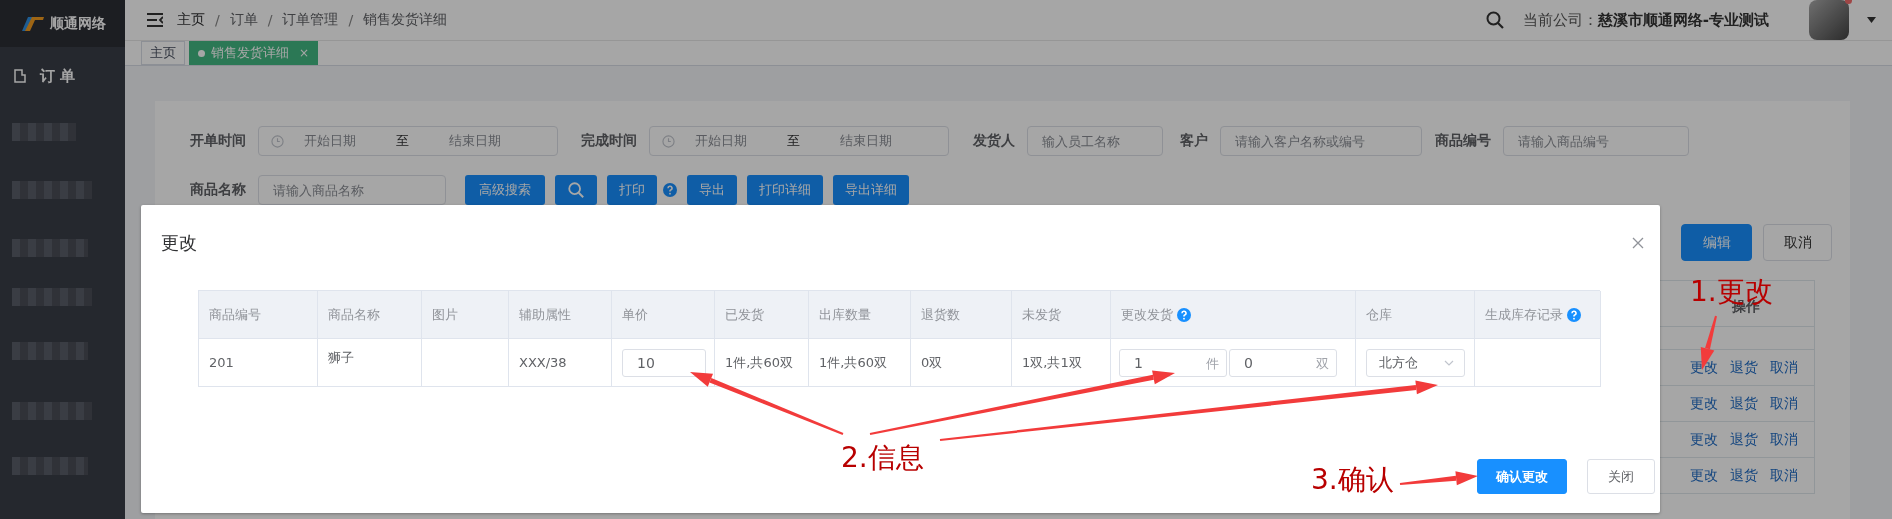 The height and width of the screenshot is (519, 1892). Describe the element at coordinates (961, 315) in the screenshot. I see `column-header: 退货数` at that location.